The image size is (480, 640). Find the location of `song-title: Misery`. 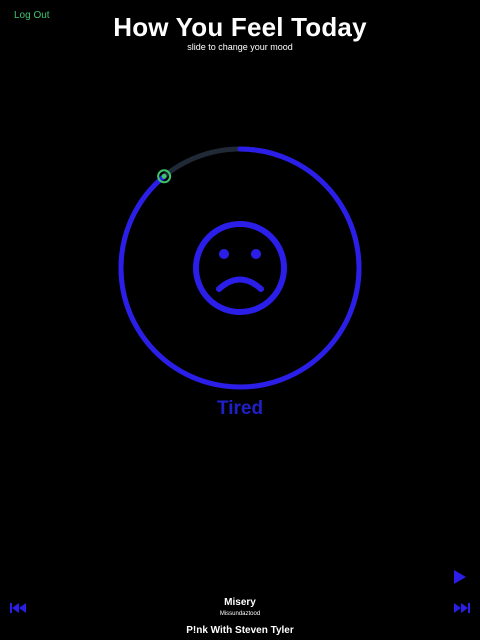

song-title: Misery is located at coordinates (240, 602).